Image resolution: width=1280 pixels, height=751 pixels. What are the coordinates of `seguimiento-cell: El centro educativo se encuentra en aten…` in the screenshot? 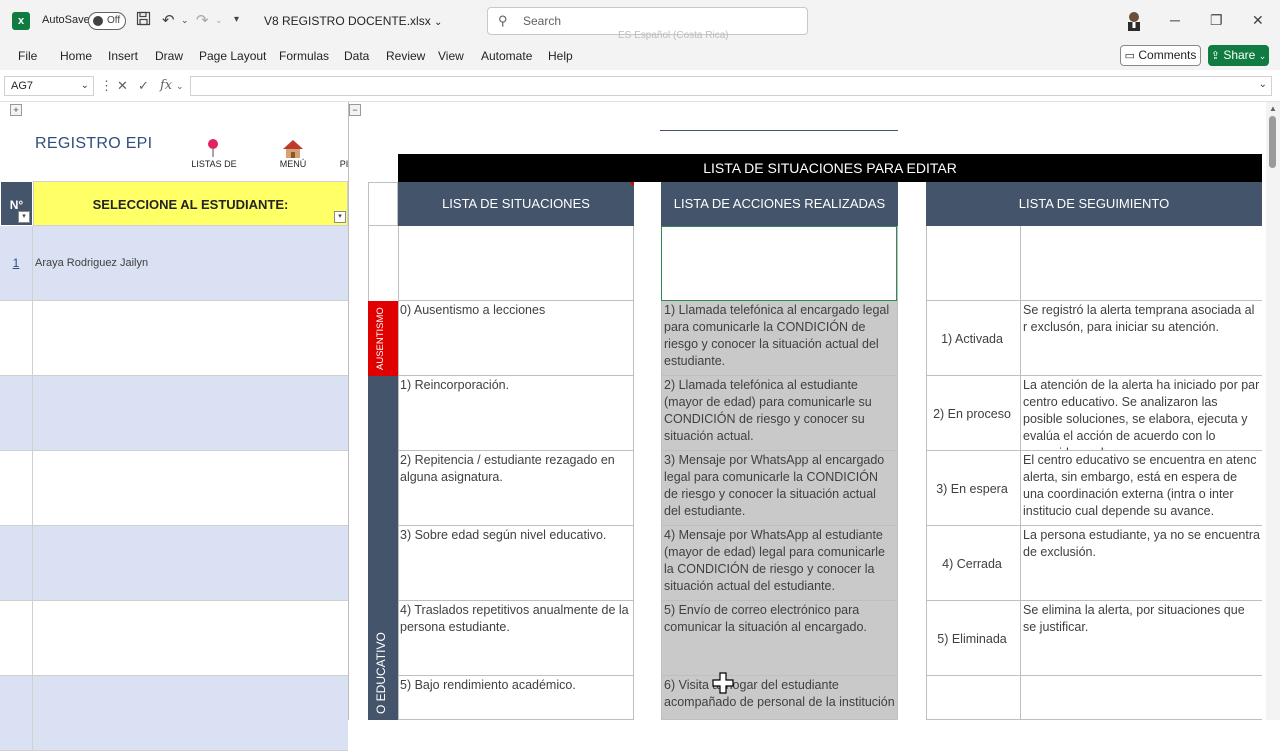 It's located at (1141, 488).